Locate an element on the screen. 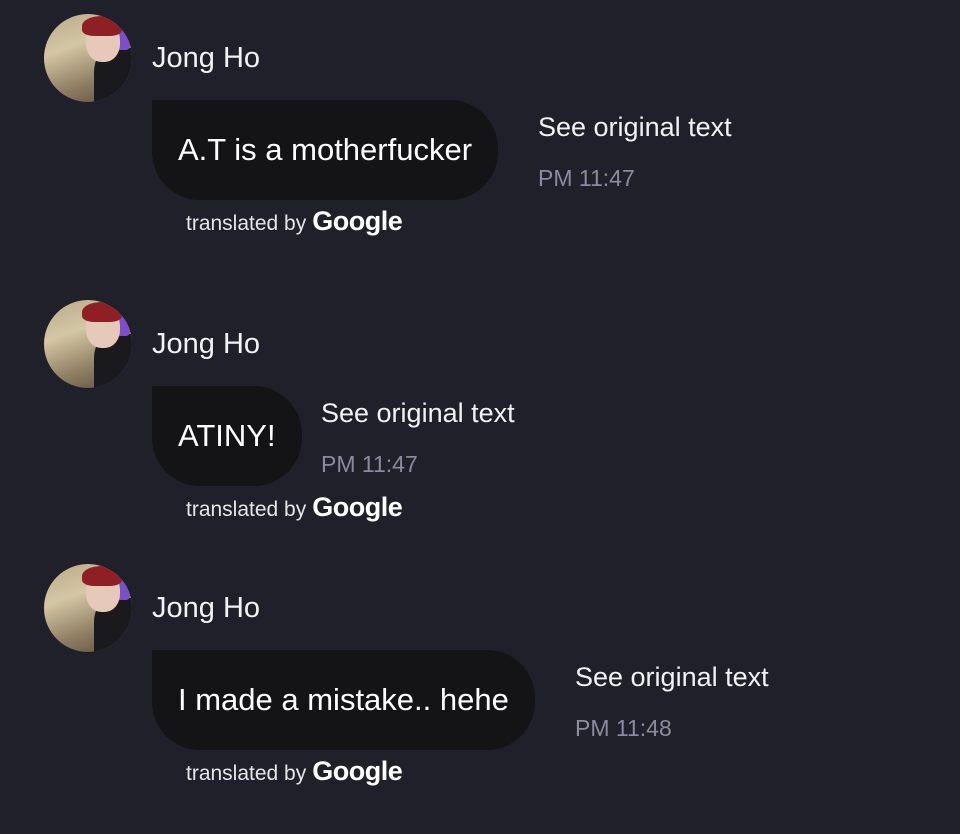 This screenshot has height=834, width=960. message-bubble: ATINY! is located at coordinates (227, 436).